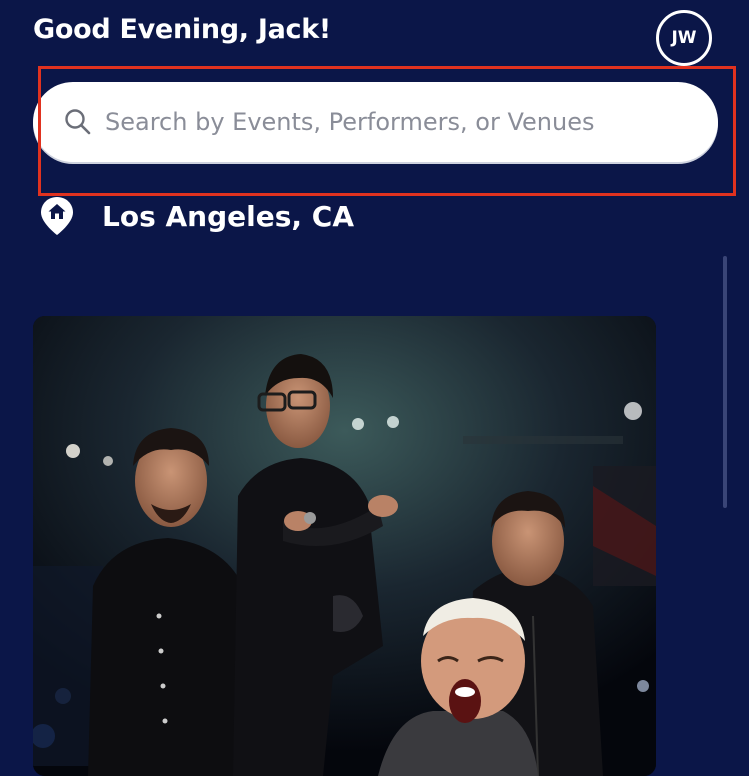 This screenshot has height=776, width=749. I want to click on user-avatar-button: JW, so click(684, 38).